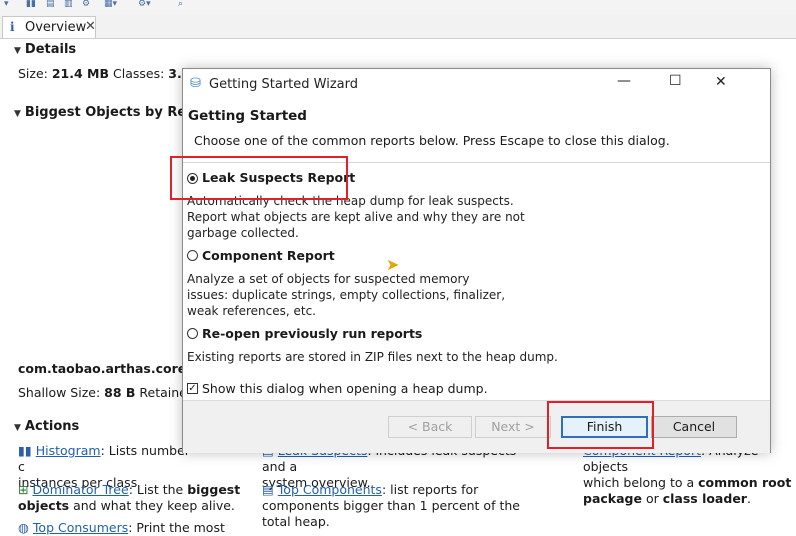 The height and width of the screenshot is (536, 796). I want to click on info-icon: i, so click(12, 27).